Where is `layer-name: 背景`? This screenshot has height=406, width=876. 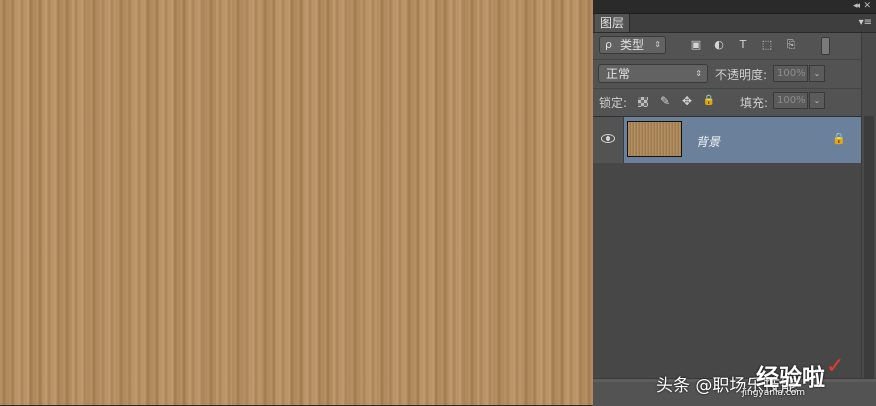
layer-name: 背景 is located at coordinates (708, 141).